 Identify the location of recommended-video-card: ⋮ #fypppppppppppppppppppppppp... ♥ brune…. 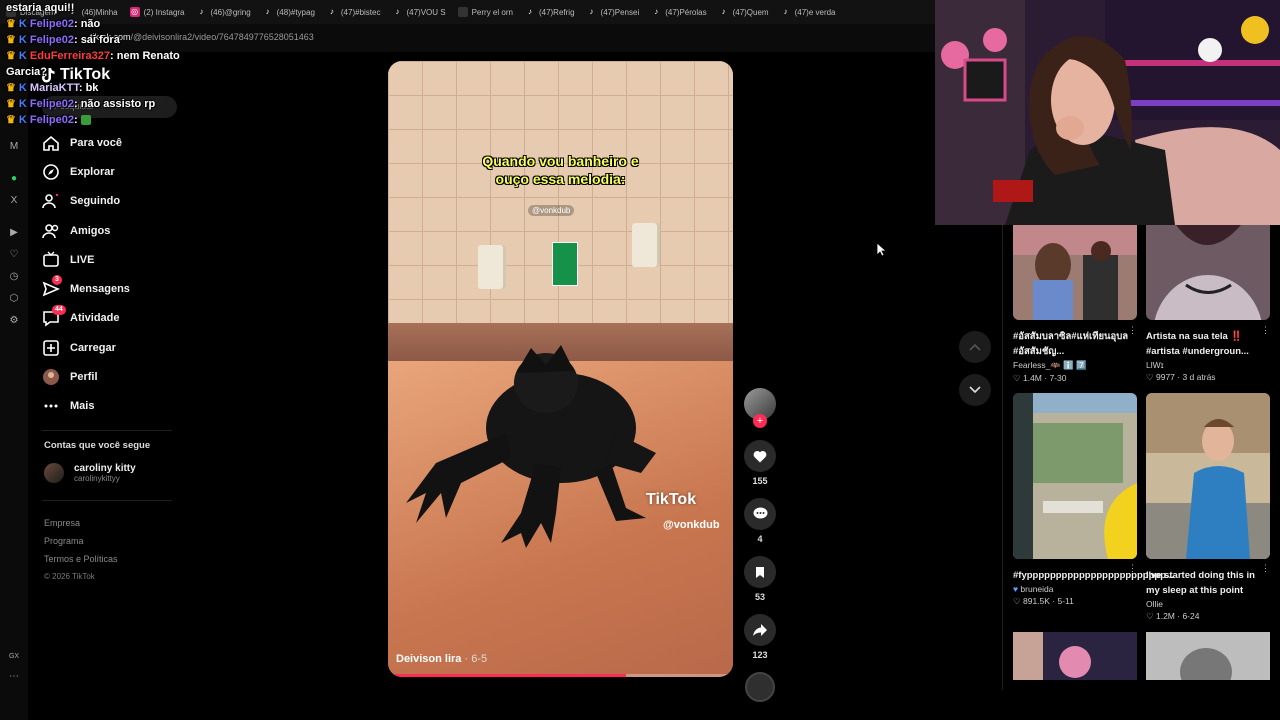
(1093, 500).